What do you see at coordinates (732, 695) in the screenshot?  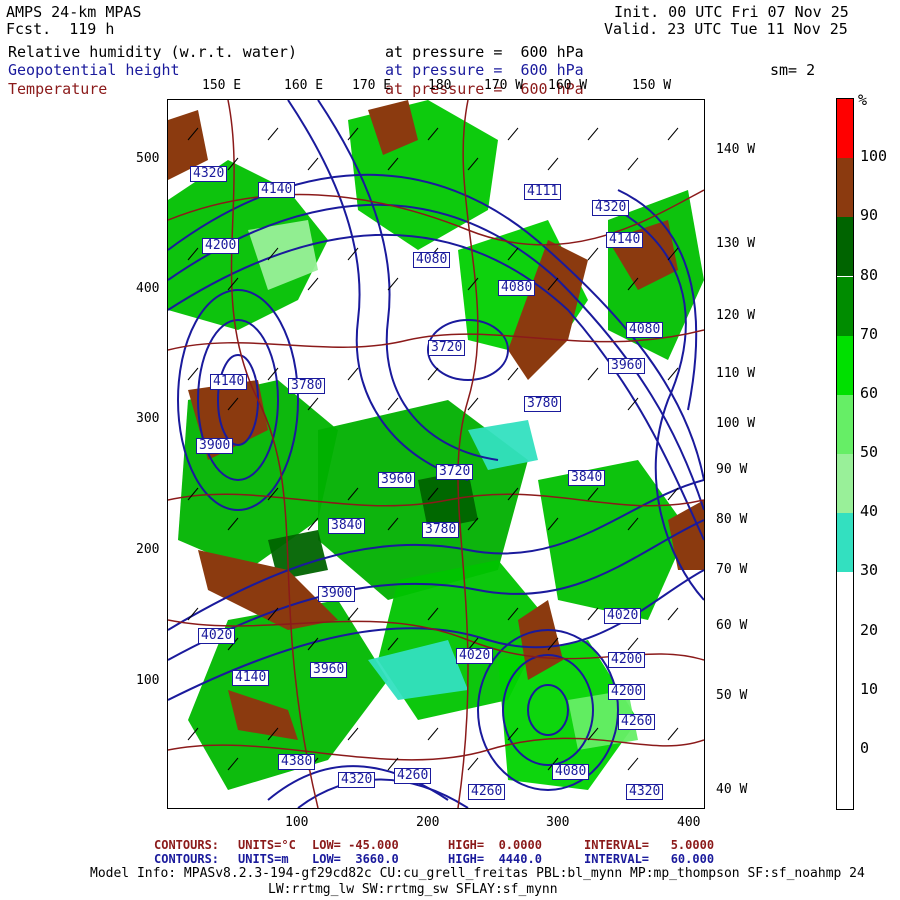 I see `lon-label-right: 50 W` at bounding box center [732, 695].